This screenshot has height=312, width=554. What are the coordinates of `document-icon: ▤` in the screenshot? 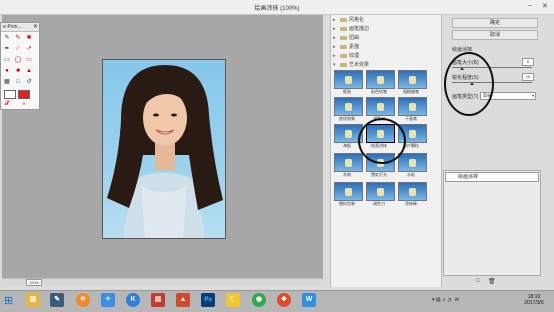 It's located at (158, 300).